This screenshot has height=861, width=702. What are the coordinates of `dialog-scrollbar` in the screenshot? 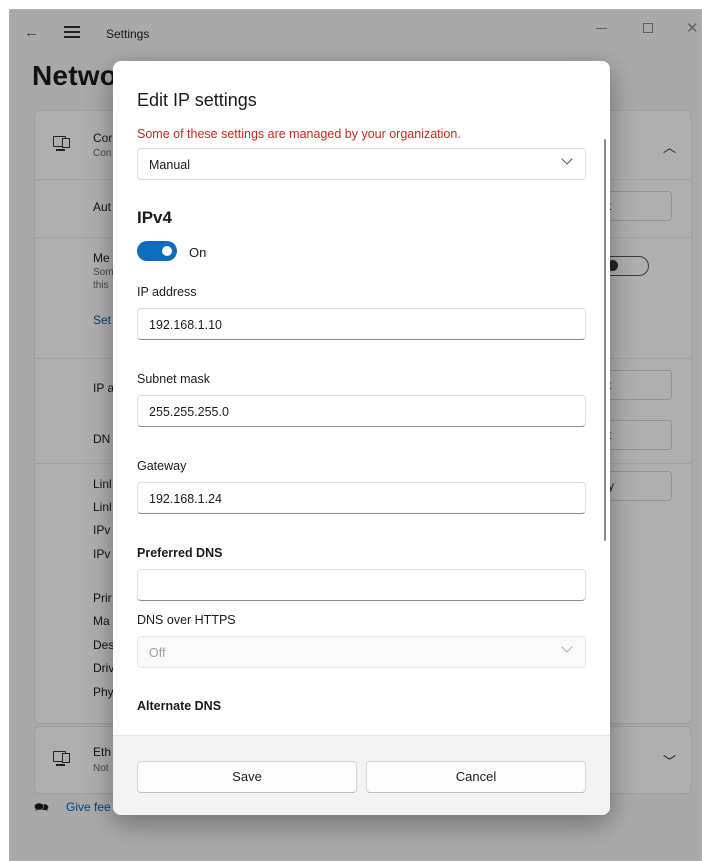 It's located at (605, 340).